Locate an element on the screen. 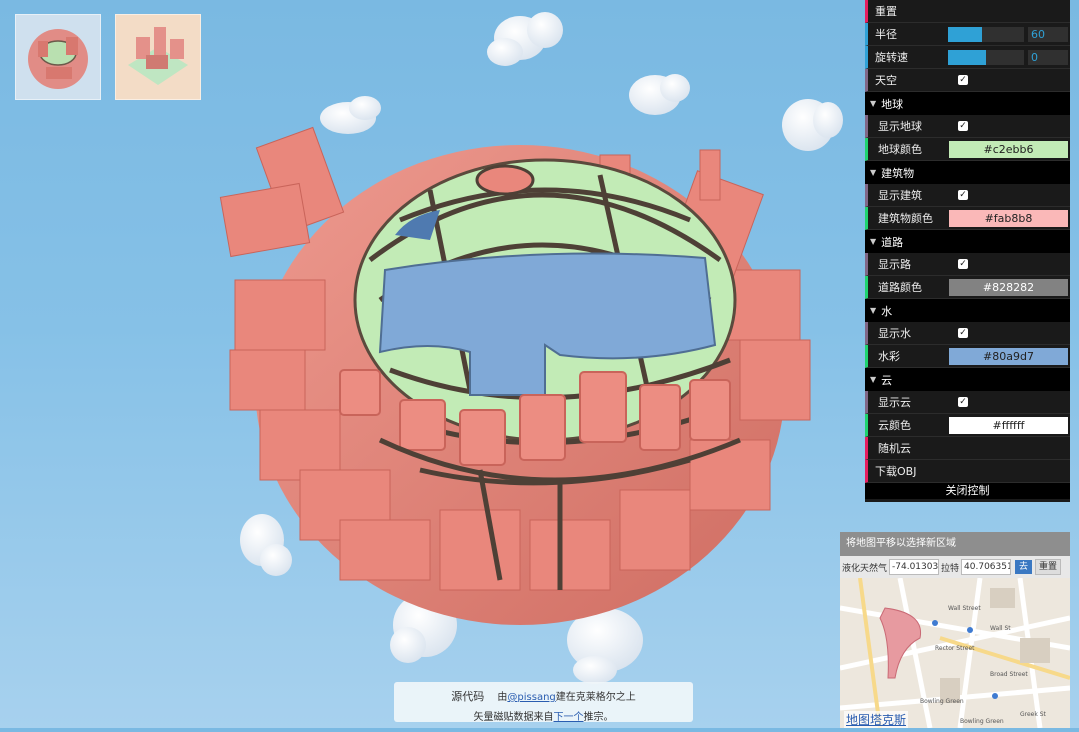 This screenshot has width=1079, height=732. show-buildings-row: 显示建筑 ✓ is located at coordinates (967, 195).